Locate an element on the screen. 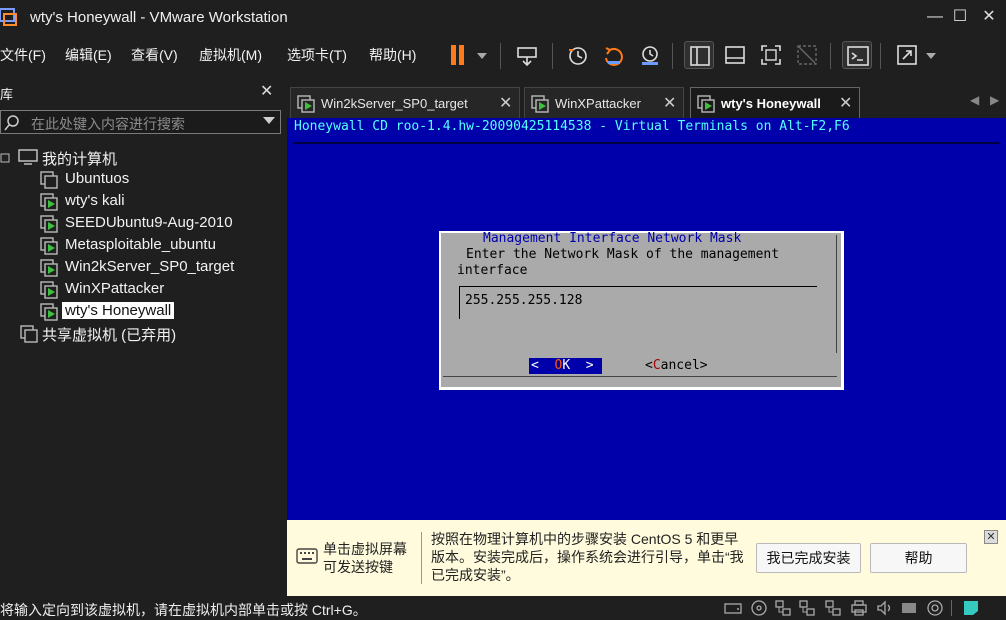 The height and width of the screenshot is (620, 1006). tree-root-label: 我的计算机 is located at coordinates (80, 159).